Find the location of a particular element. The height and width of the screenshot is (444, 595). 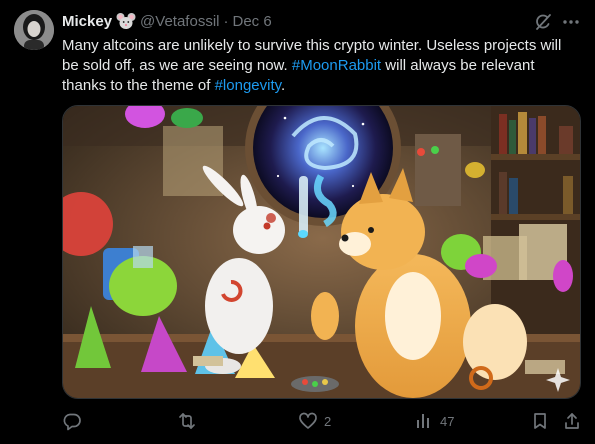

bookmark-icon is located at coordinates (540, 421).